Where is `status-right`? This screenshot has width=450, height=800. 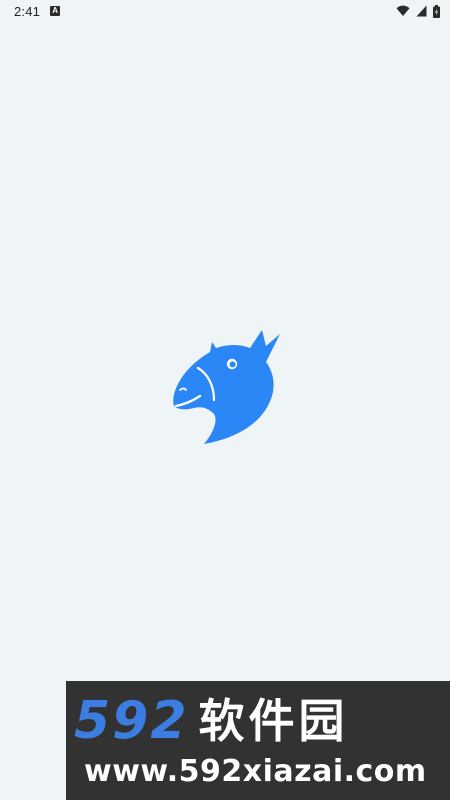 status-right is located at coordinates (418, 11).